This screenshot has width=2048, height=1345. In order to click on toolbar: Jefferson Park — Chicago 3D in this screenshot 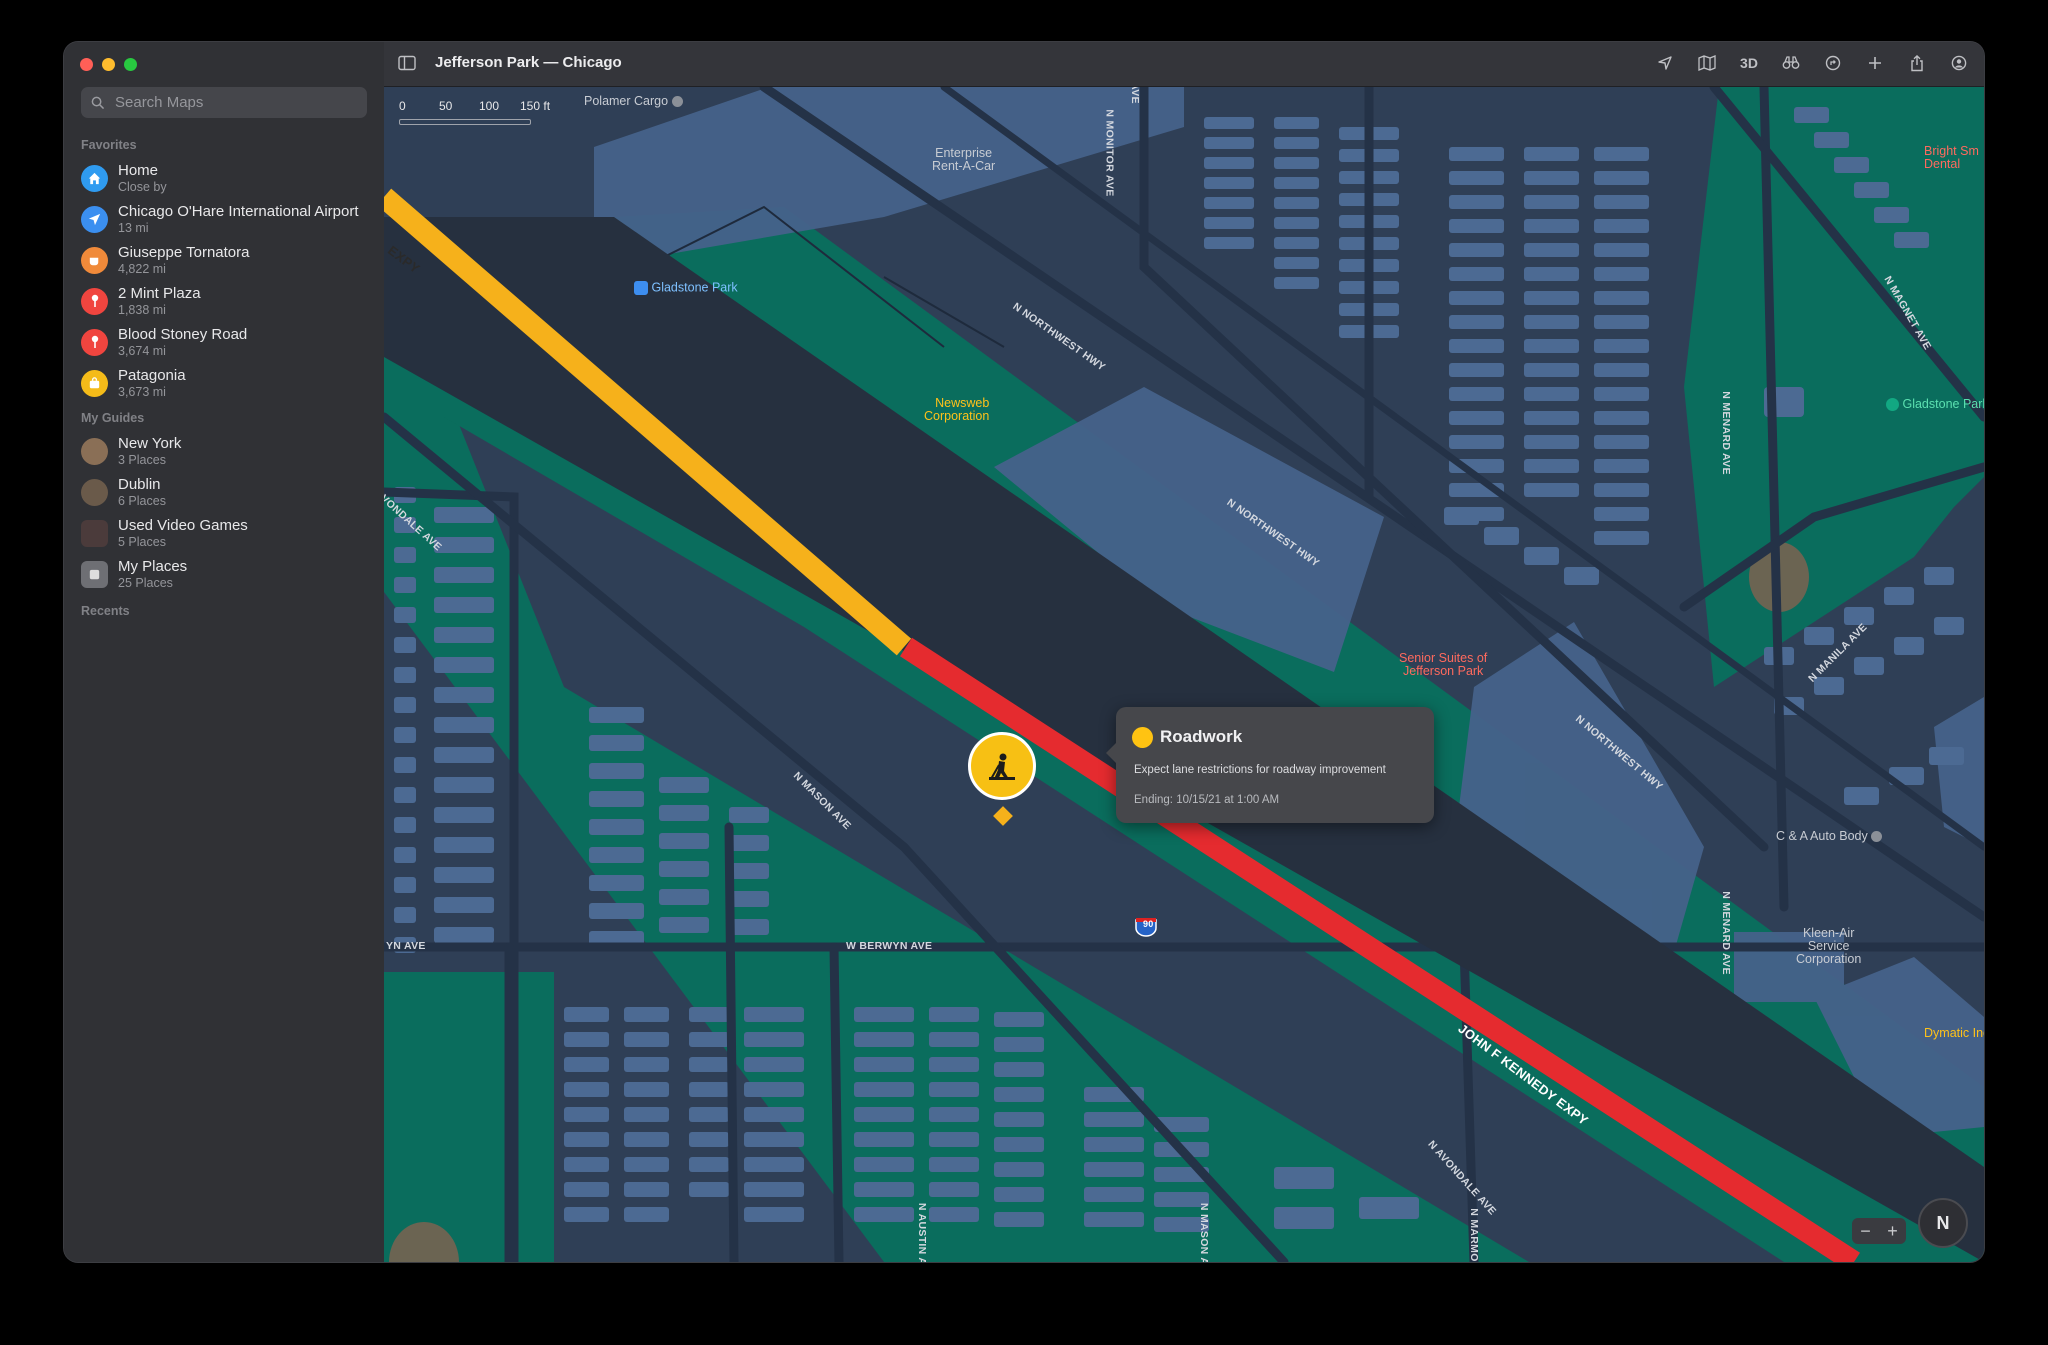, I will do `click(1184, 64)`.